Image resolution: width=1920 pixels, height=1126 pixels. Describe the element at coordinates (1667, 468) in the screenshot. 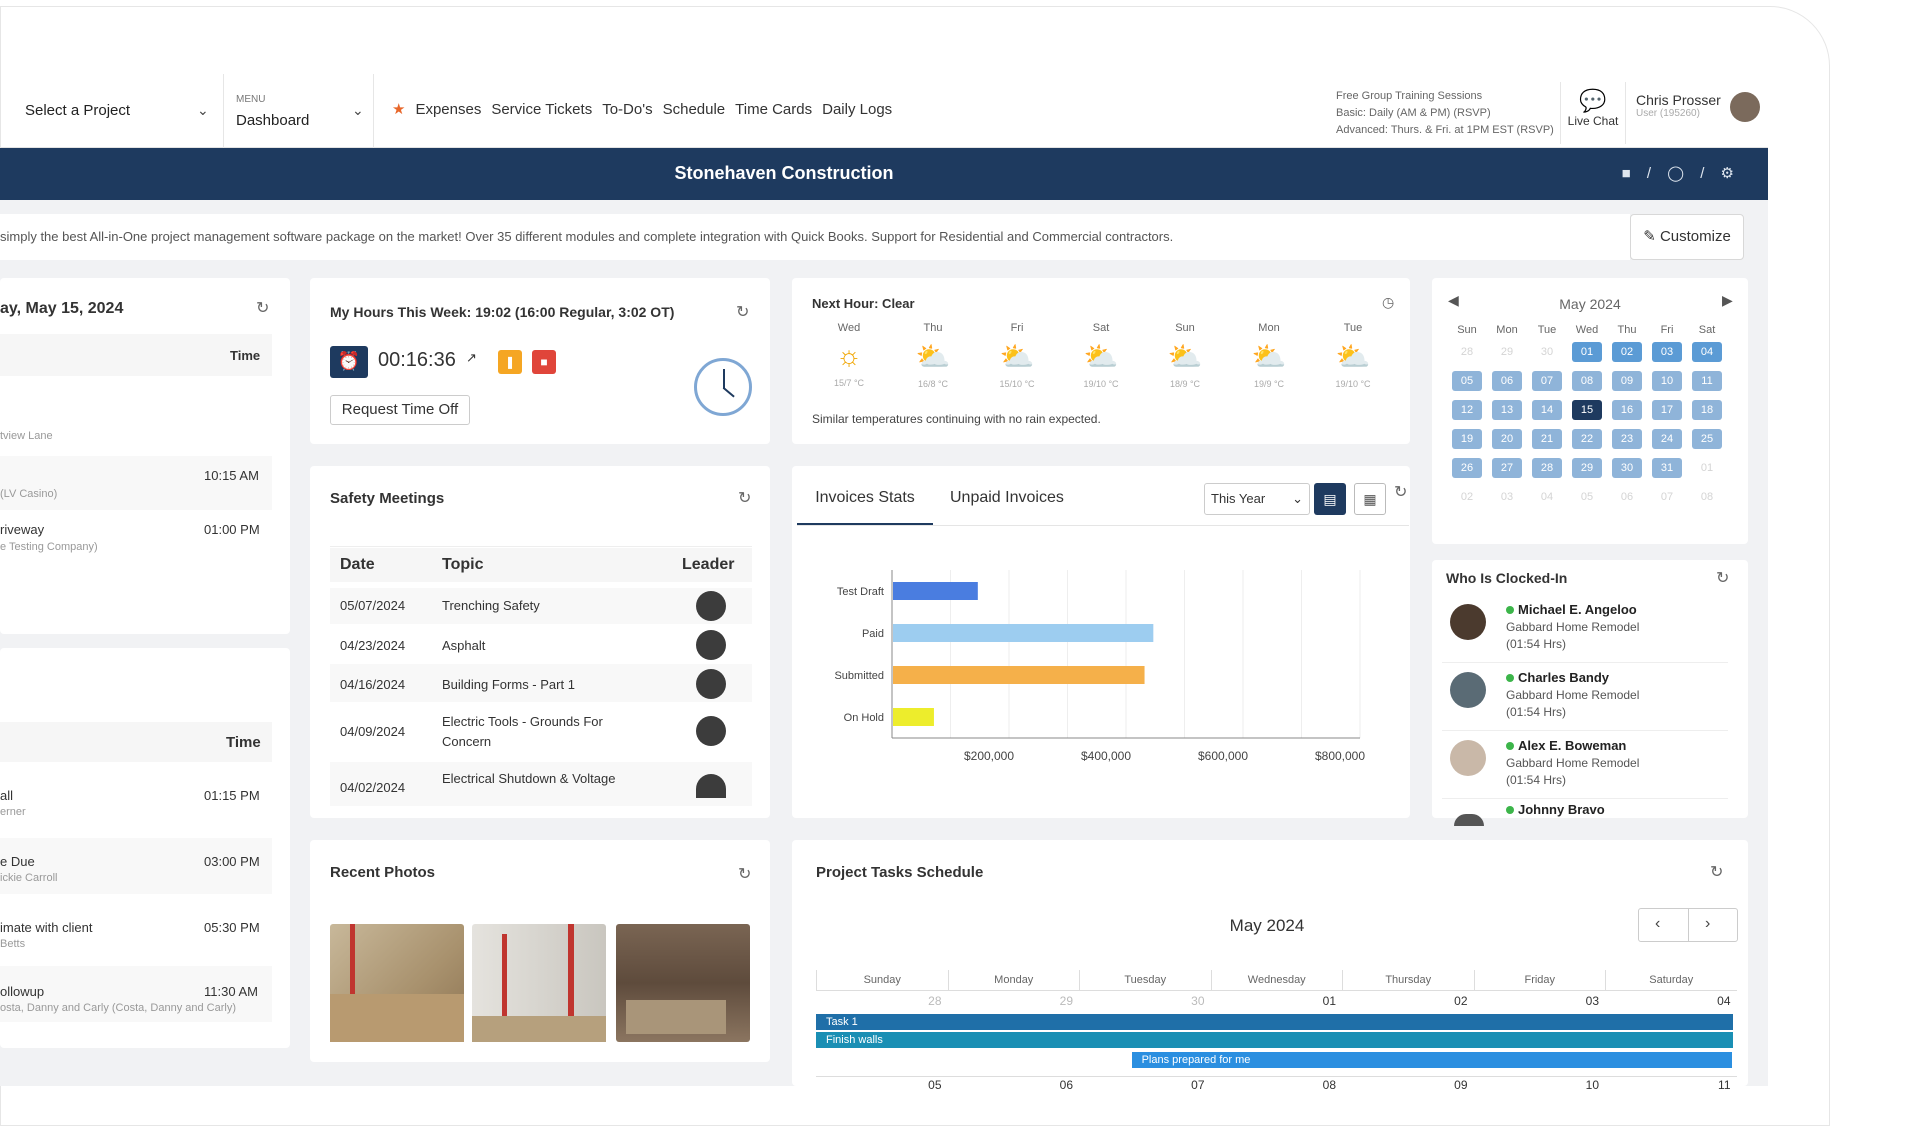

I see `calendar-day: 31` at that location.